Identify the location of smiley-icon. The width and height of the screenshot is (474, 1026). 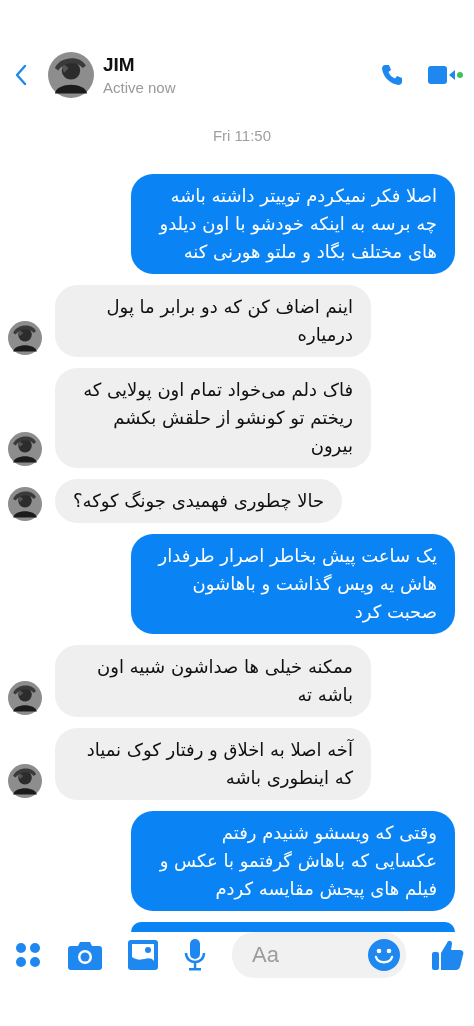
(384, 955).